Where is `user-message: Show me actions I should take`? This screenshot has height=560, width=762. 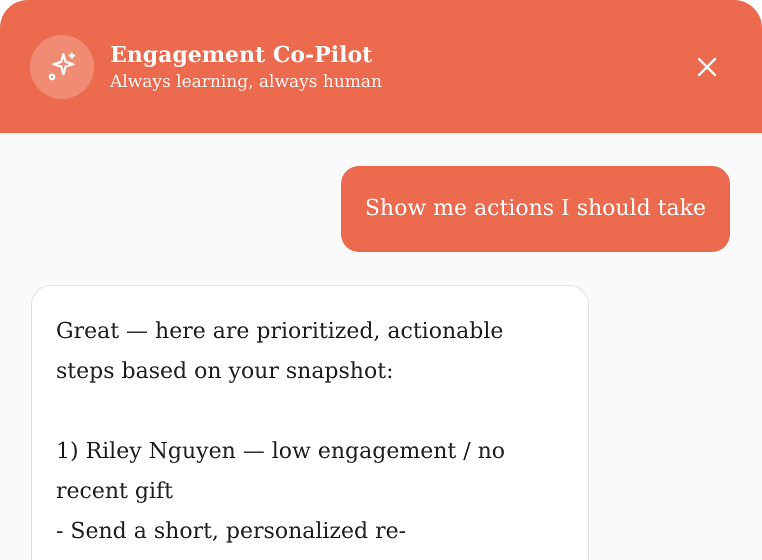
user-message: Show me actions I should take is located at coordinates (535, 209).